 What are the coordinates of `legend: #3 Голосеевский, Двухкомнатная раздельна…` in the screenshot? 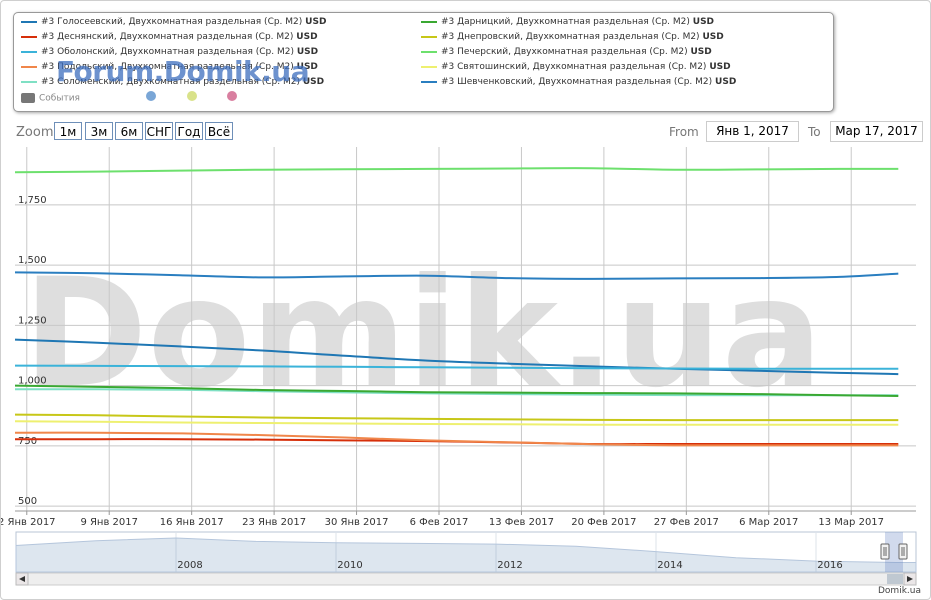 It's located at (423, 62).